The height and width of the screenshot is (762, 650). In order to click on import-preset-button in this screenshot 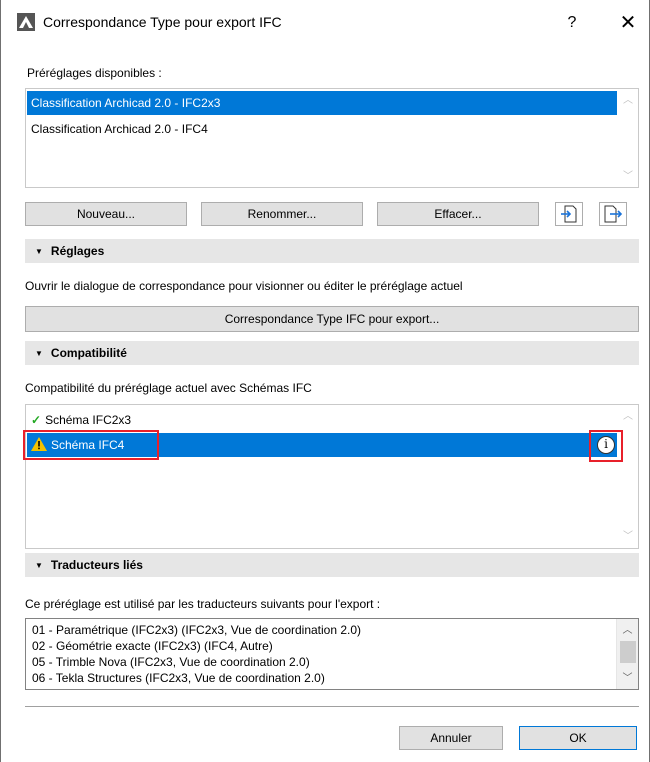, I will do `click(569, 214)`.